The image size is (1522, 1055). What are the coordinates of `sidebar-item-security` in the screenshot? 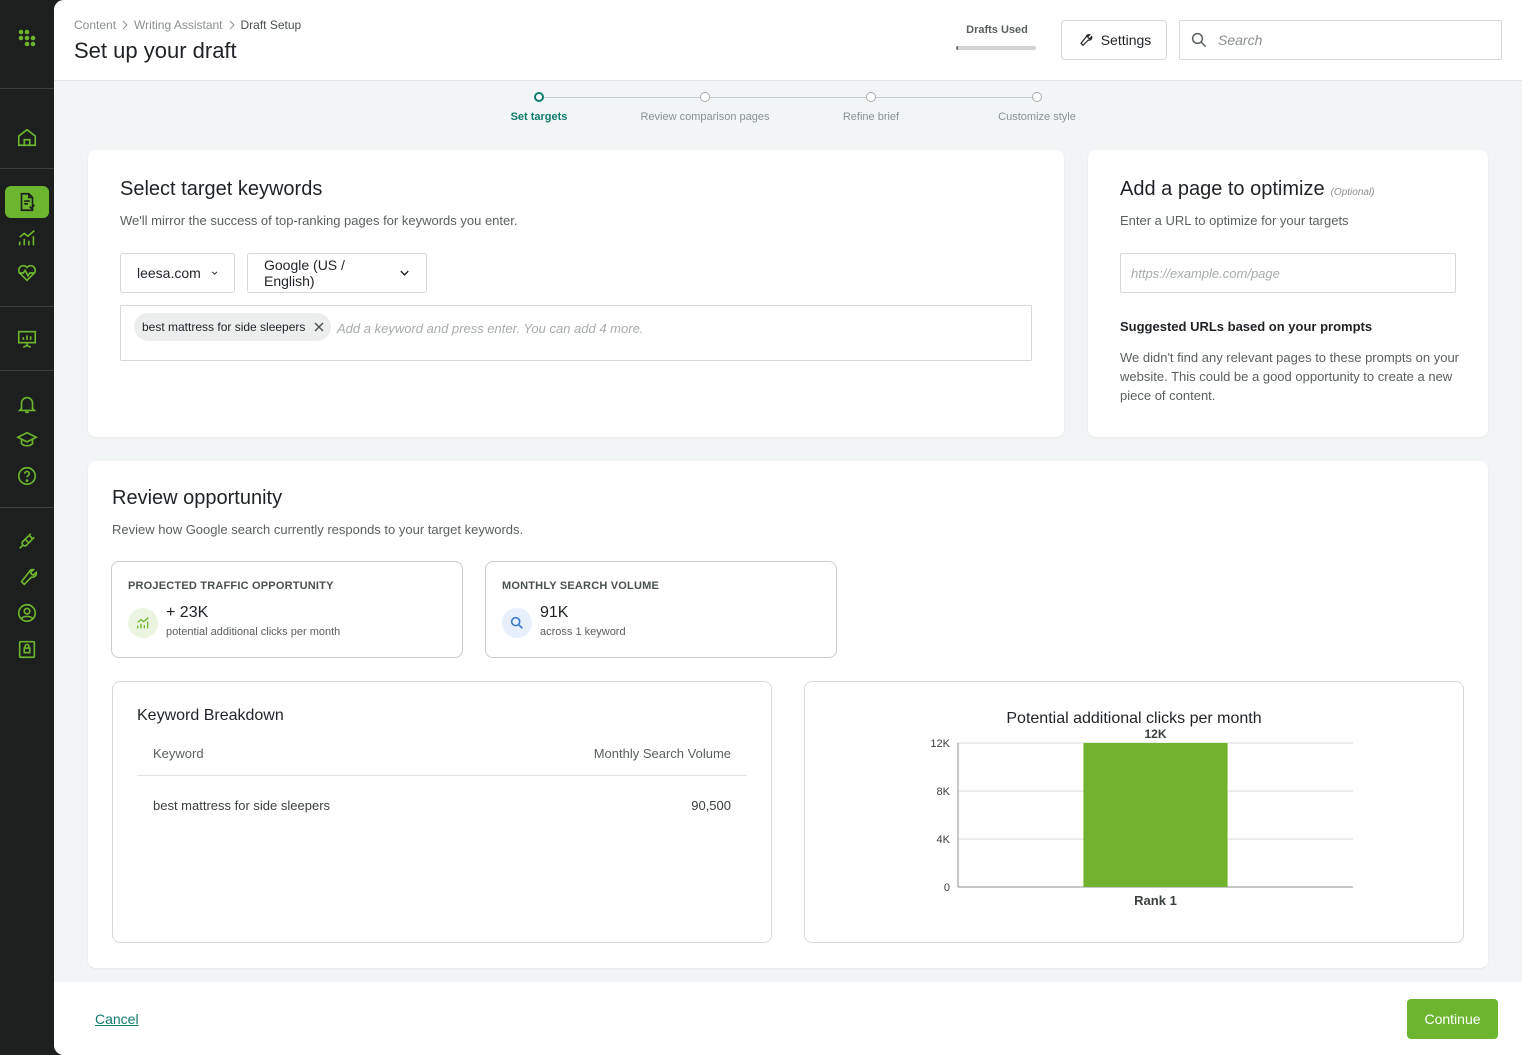 It's located at (27, 649).